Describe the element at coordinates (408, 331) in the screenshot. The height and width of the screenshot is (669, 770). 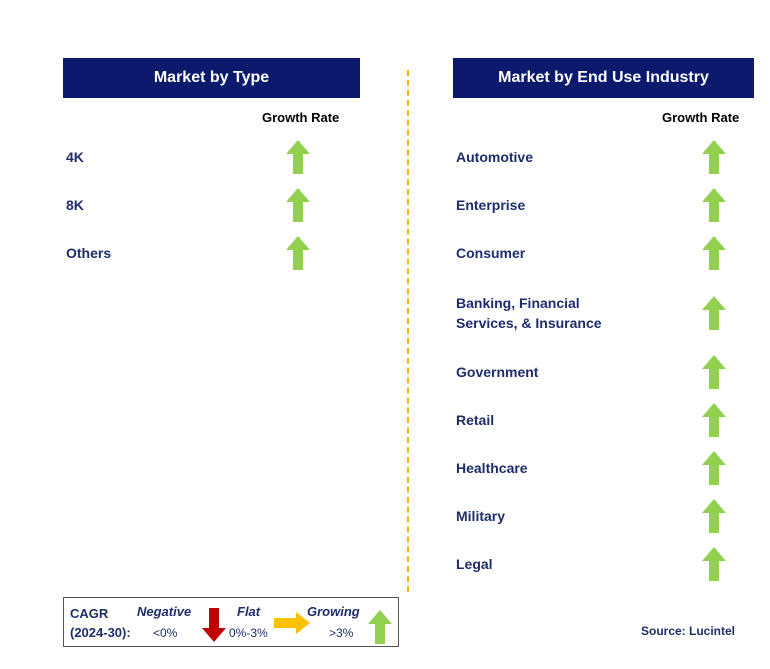
I see `divider` at that location.